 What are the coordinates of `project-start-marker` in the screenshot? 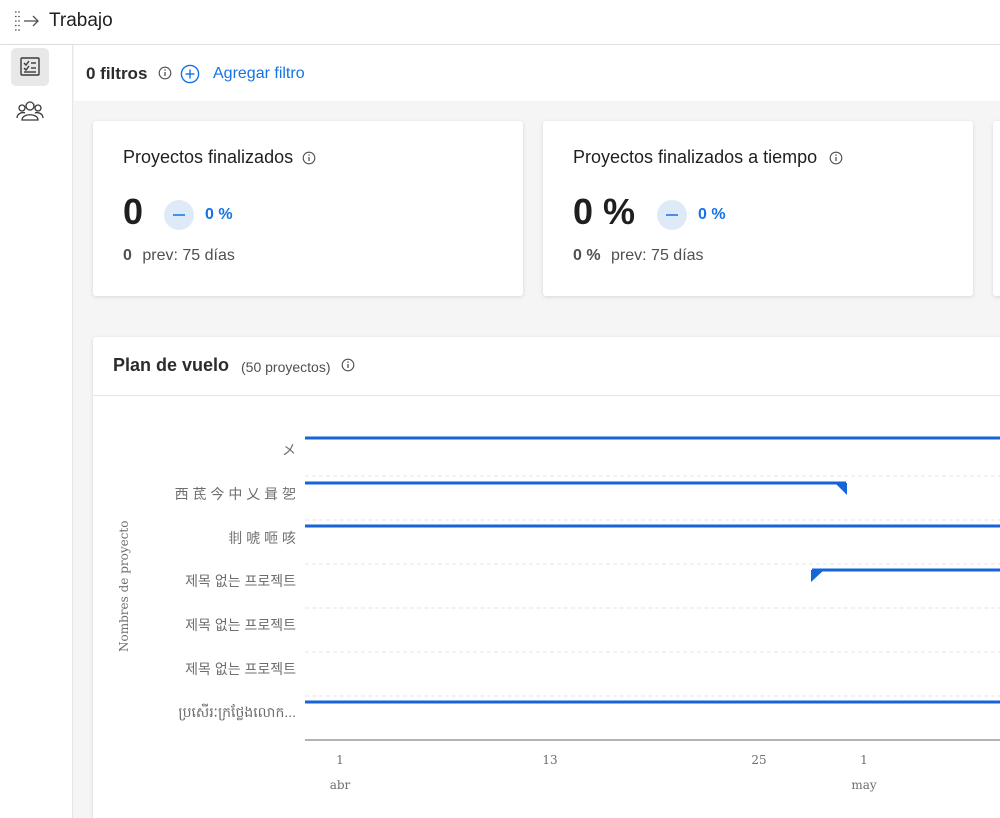 It's located at (817, 576).